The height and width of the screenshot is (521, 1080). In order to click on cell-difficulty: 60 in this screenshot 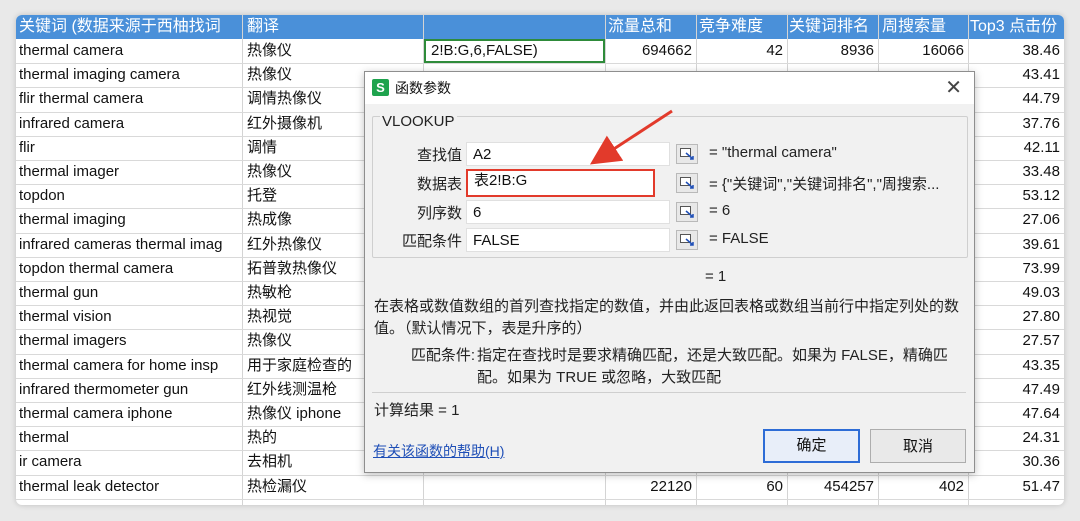, I will do `click(740, 487)`.